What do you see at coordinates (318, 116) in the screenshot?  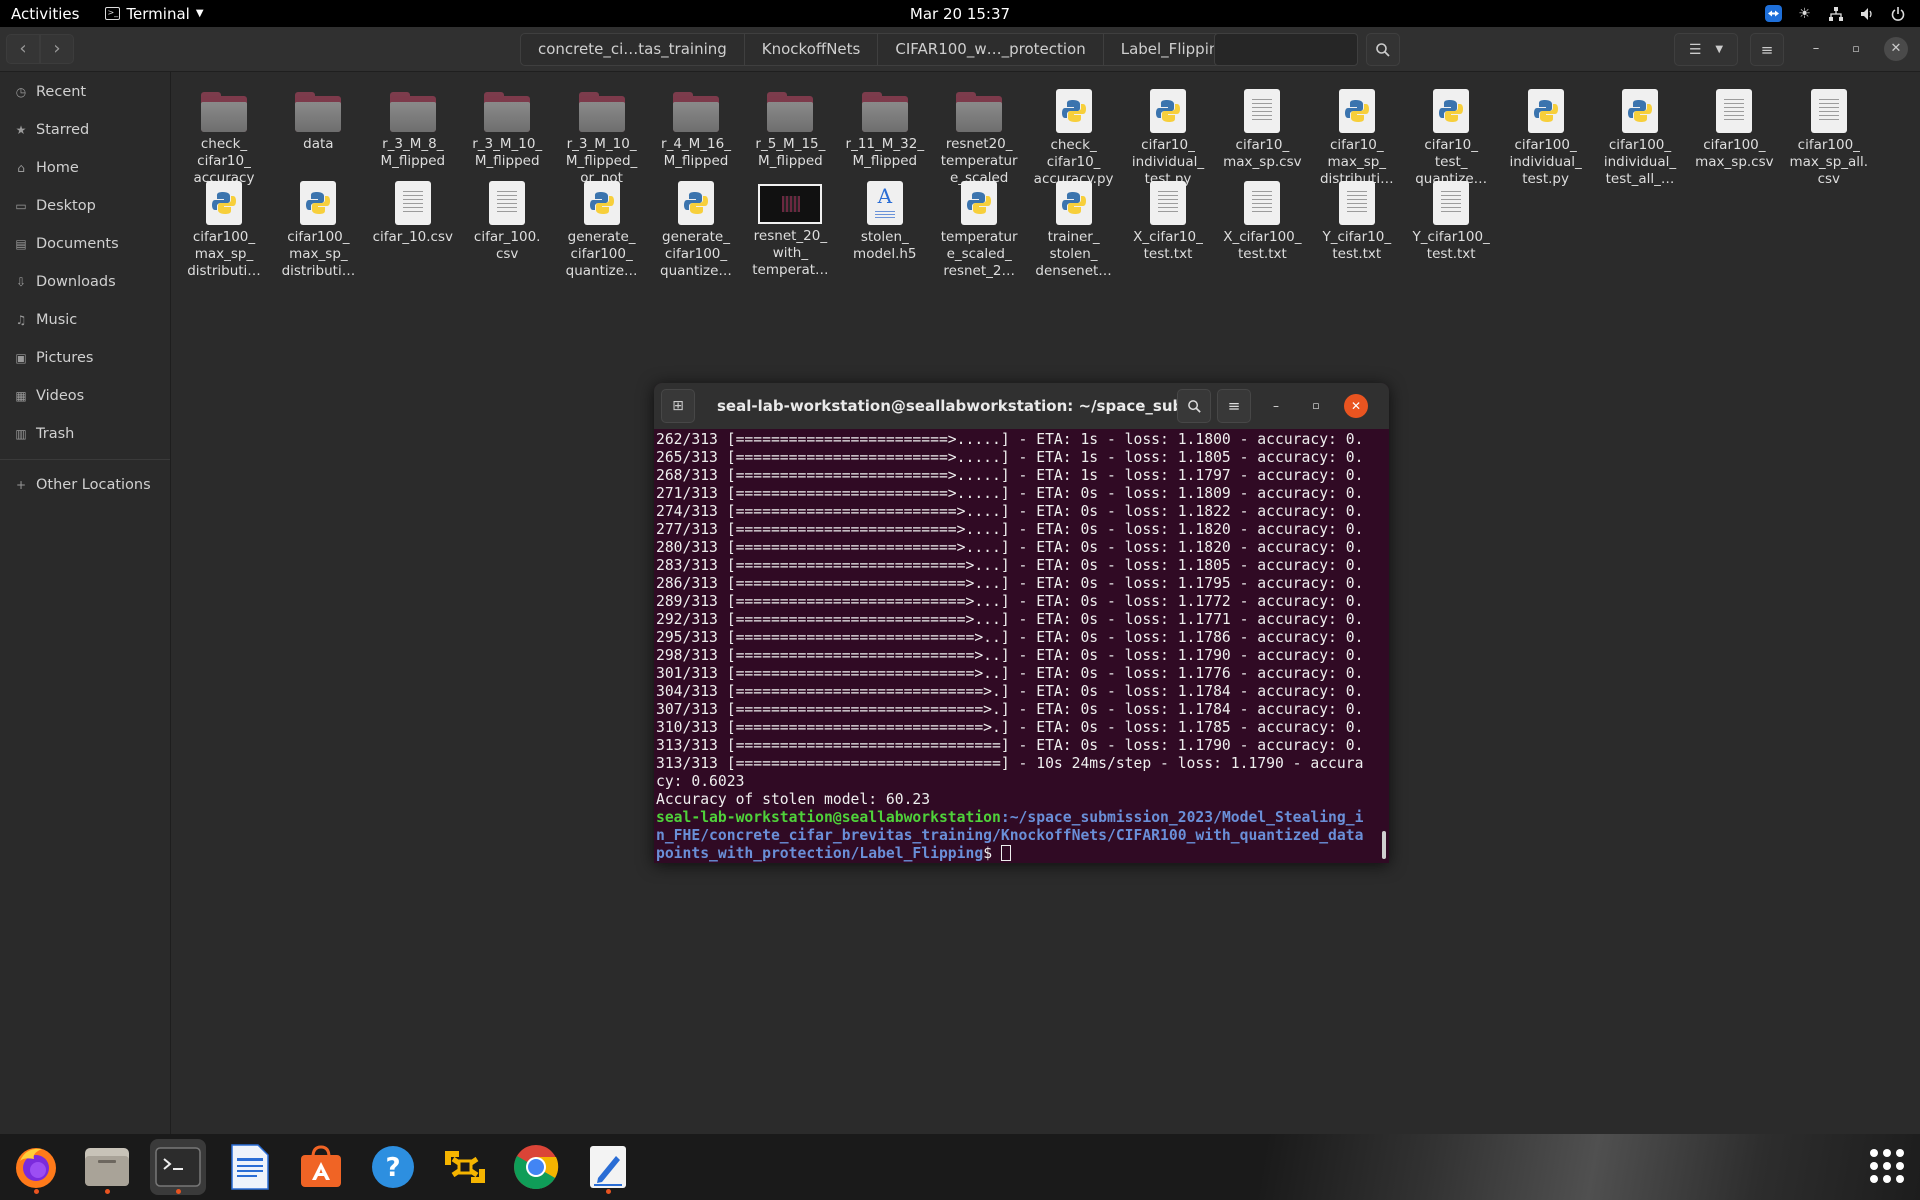 I see `folder-item: data` at bounding box center [318, 116].